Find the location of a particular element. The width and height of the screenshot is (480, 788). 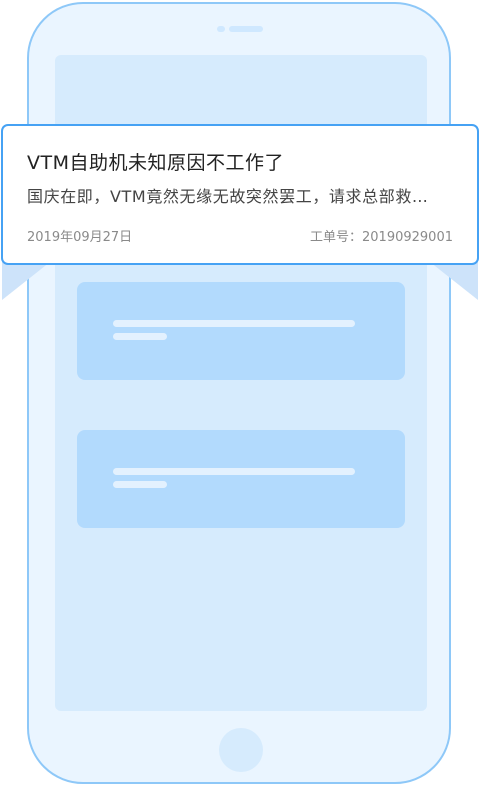

ticket-title: VTM自助机未知原因不工作了 is located at coordinates (155, 163).